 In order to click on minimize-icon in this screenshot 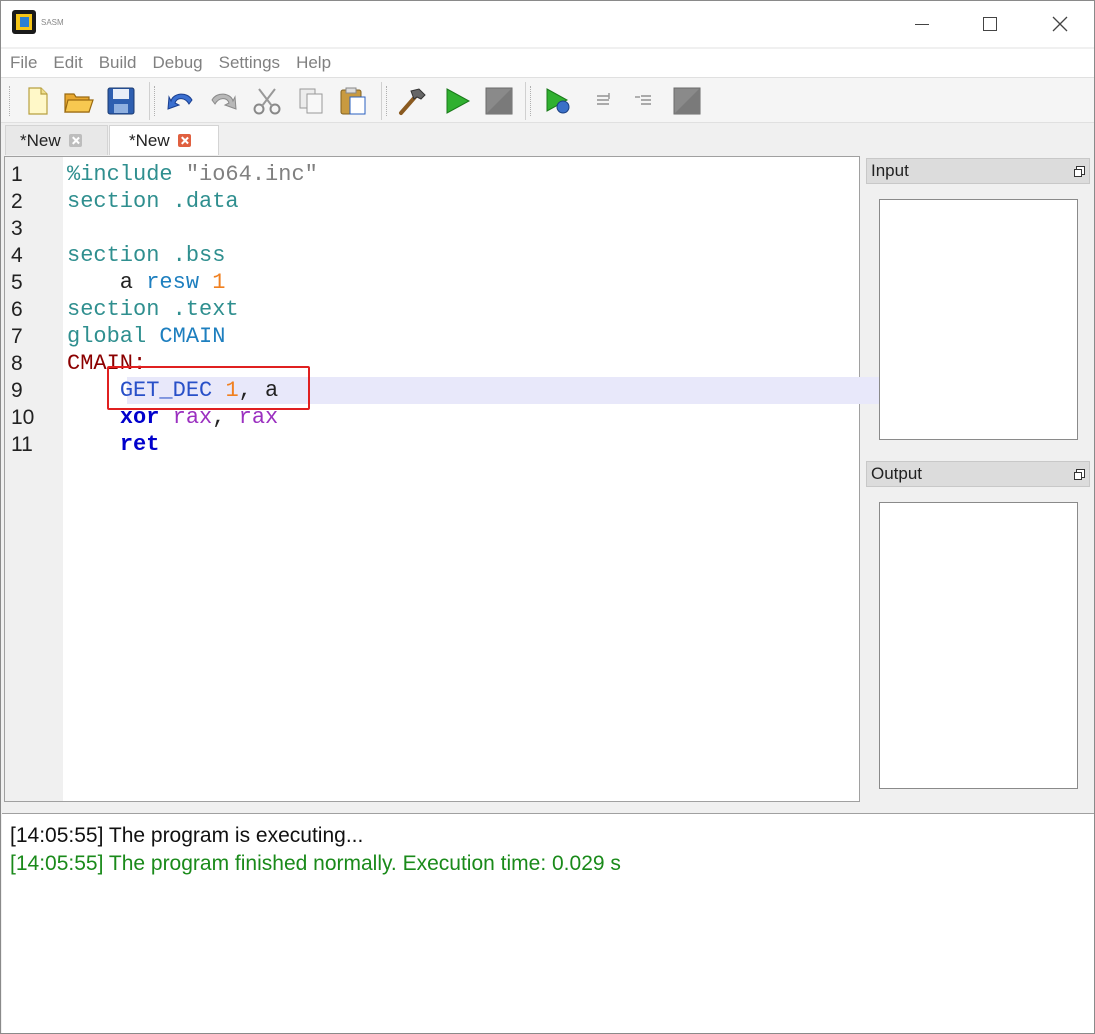, I will do `click(922, 24)`.